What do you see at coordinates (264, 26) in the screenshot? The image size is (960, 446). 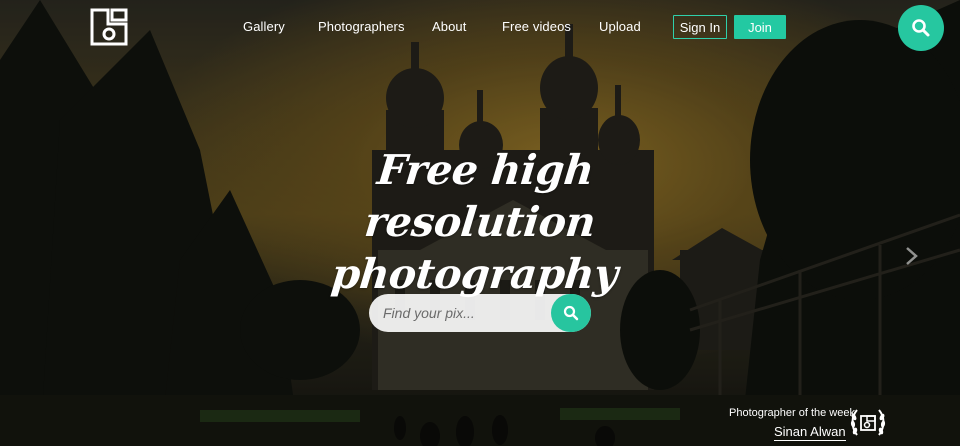 I see `nav-gallery-link: Gallery` at bounding box center [264, 26].